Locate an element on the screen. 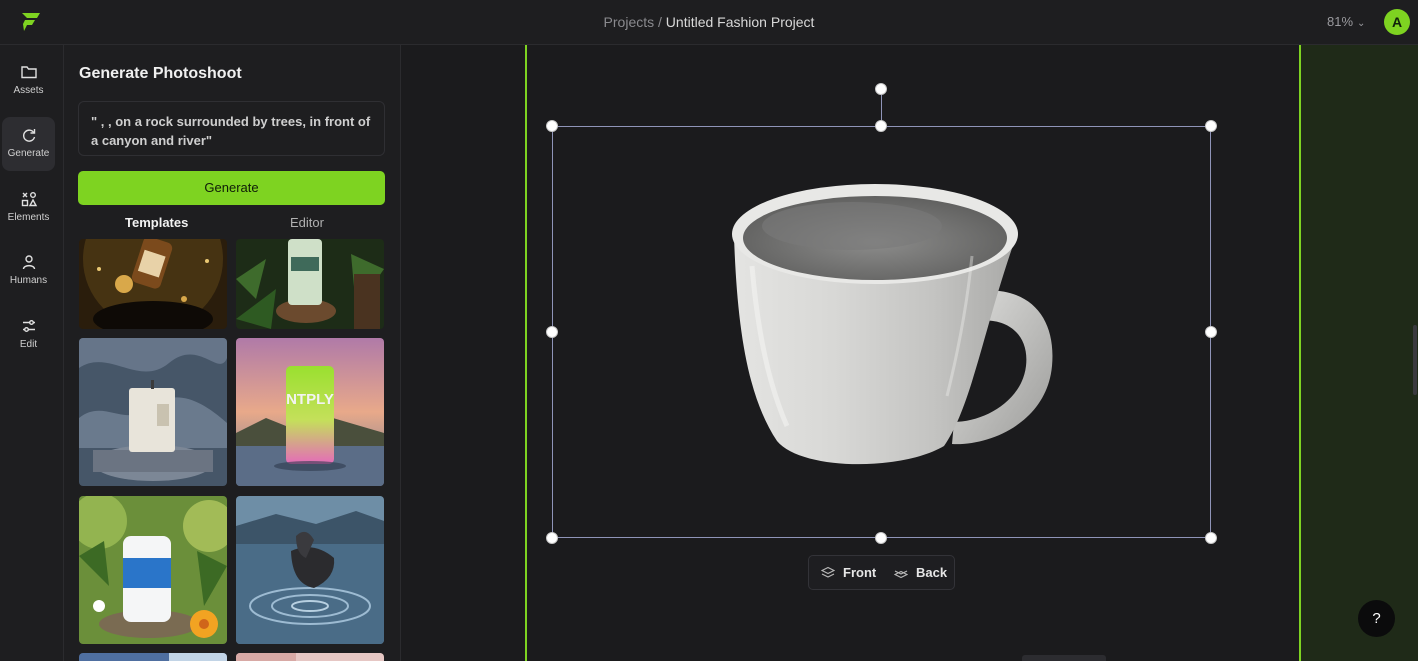  rotate-handle is located at coordinates (881, 89).